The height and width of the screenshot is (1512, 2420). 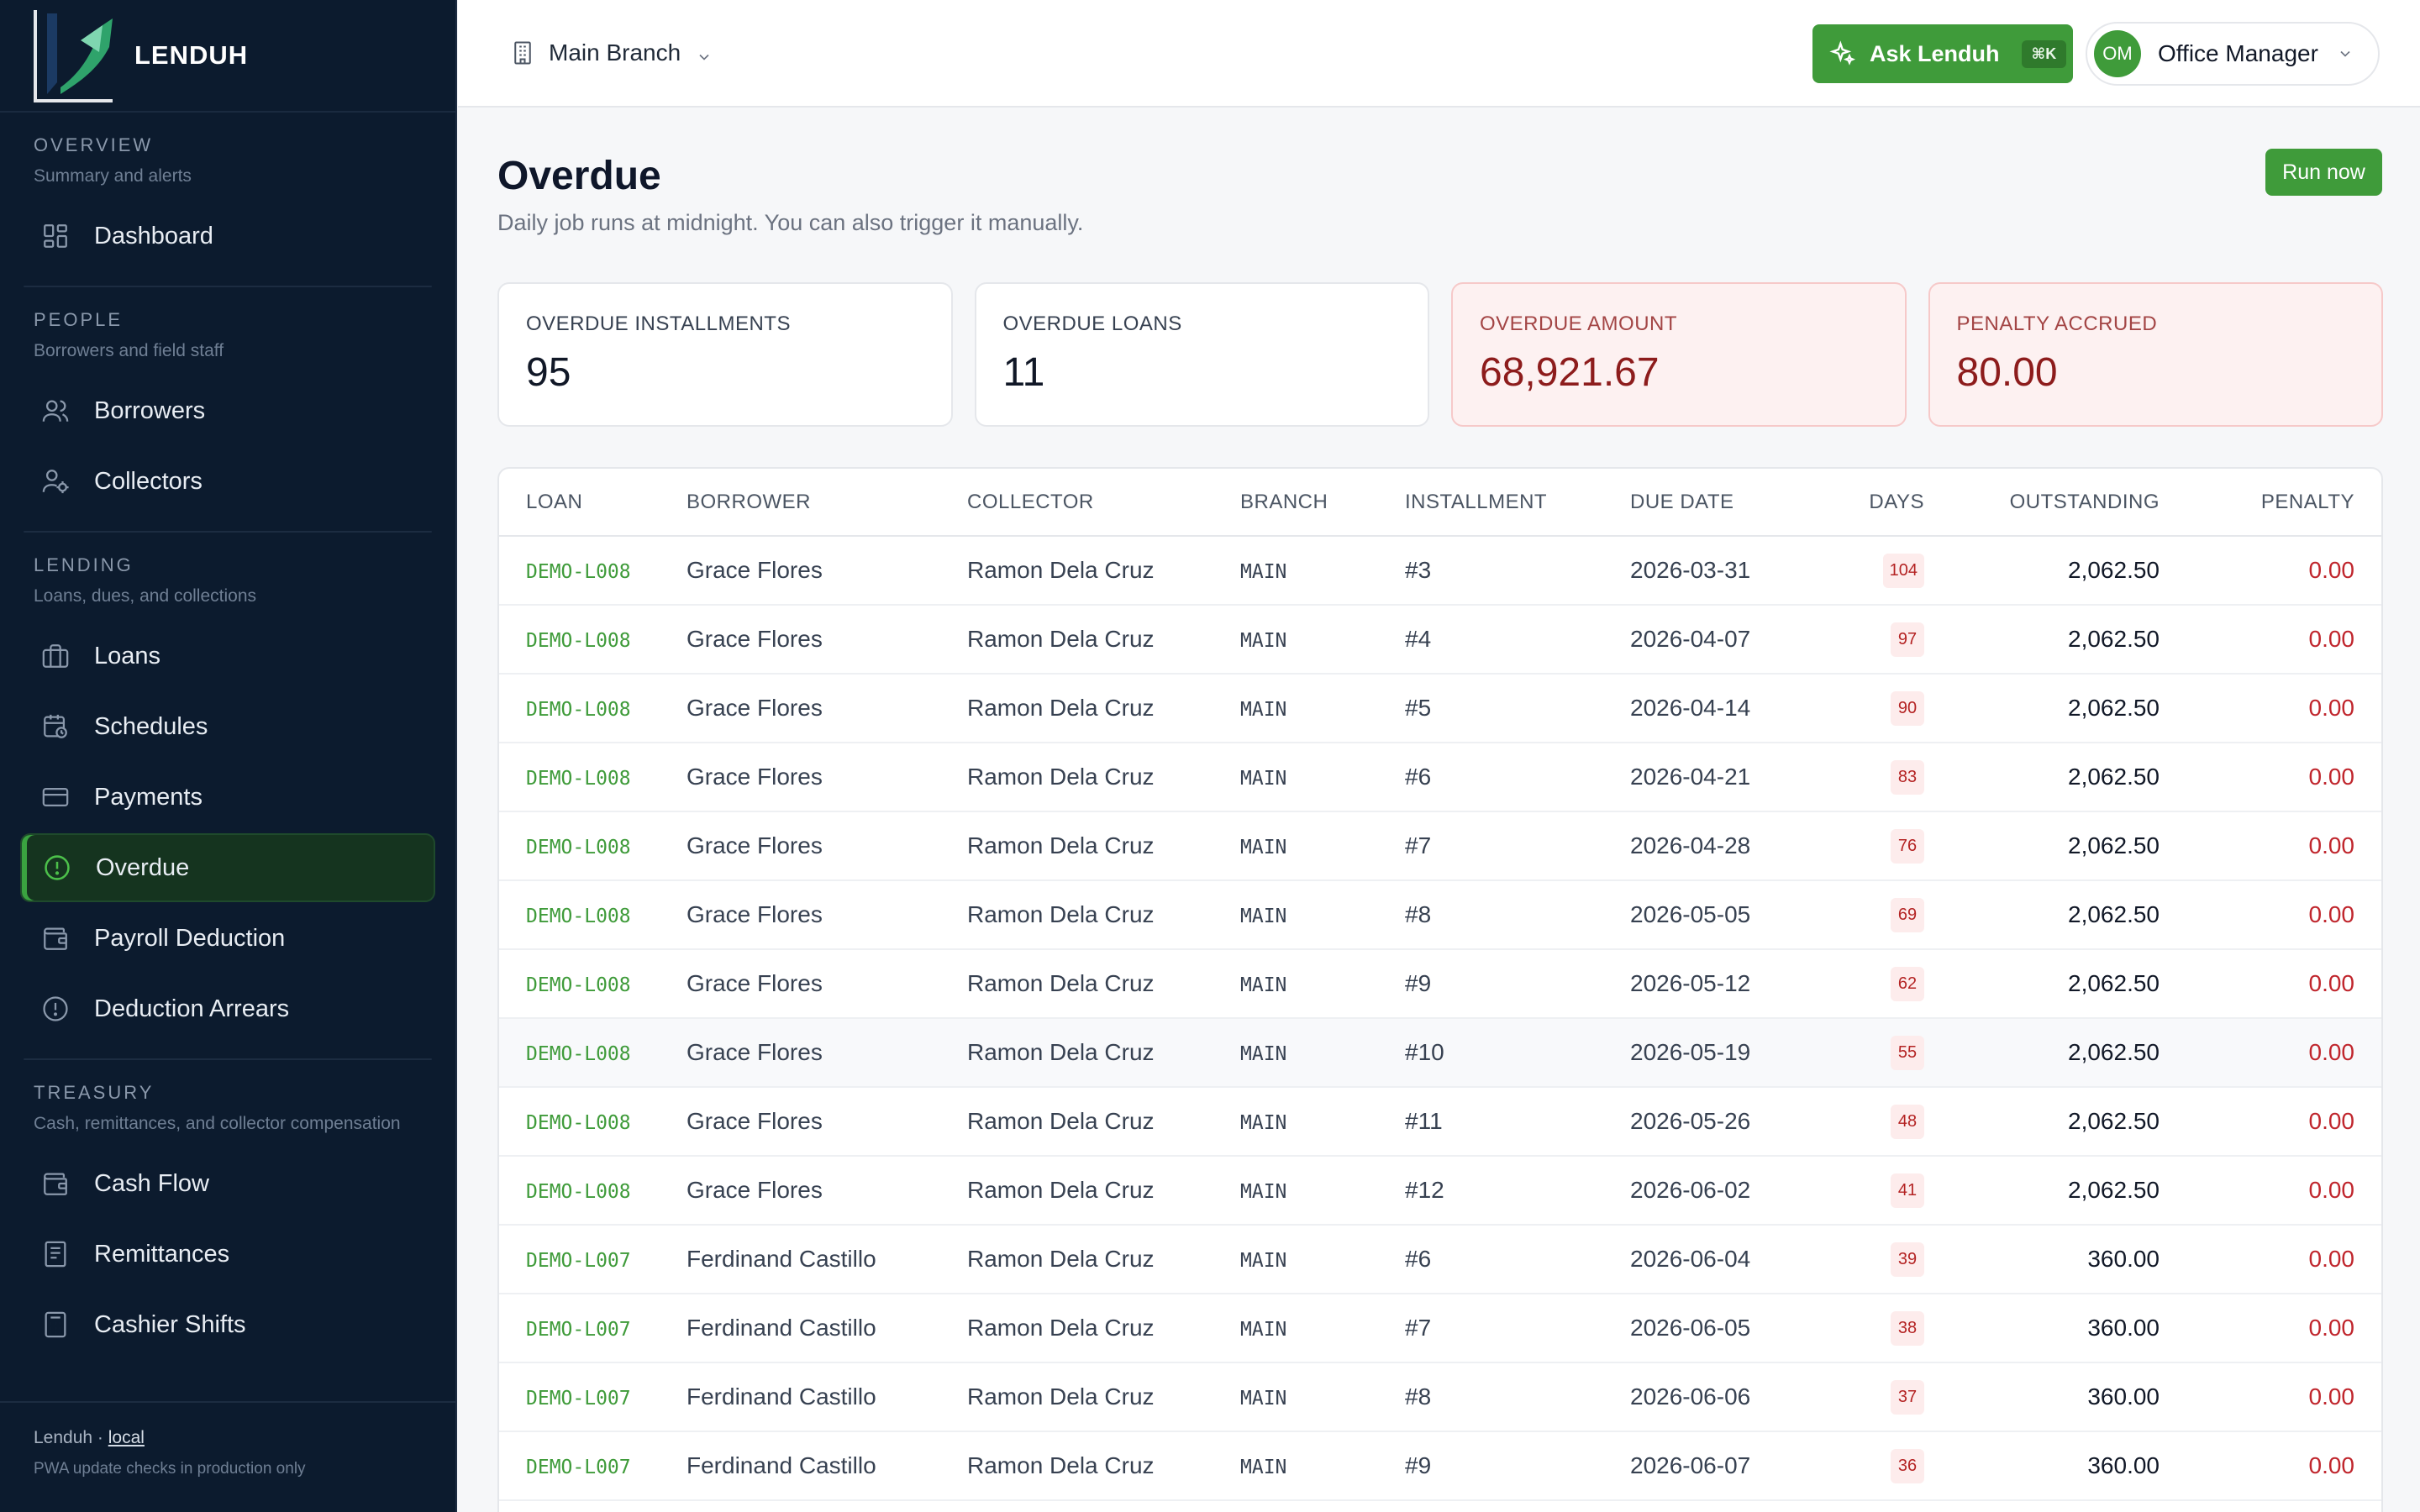 What do you see at coordinates (127, 1437) in the screenshot?
I see `env-link: local` at bounding box center [127, 1437].